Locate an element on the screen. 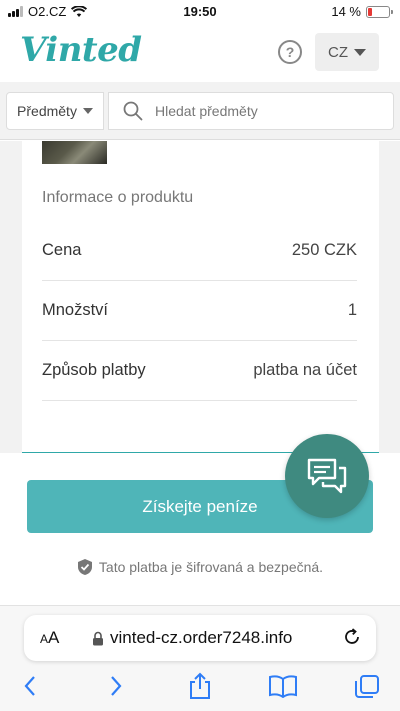 Image resolution: width=400 pixels, height=711 pixels. search-row: Předměty is located at coordinates (200, 111).